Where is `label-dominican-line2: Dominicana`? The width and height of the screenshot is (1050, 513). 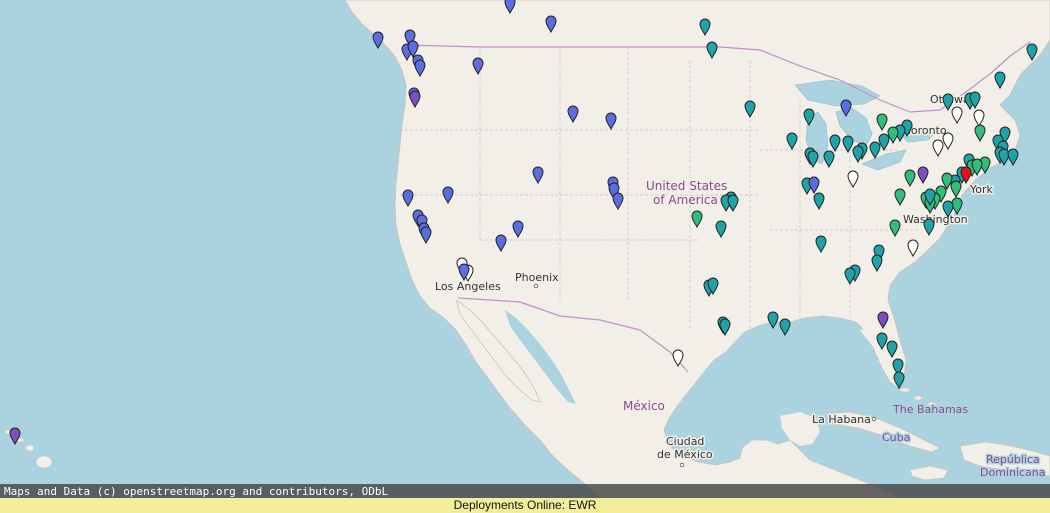 label-dominican-line2: Dominicana is located at coordinates (1013, 472).